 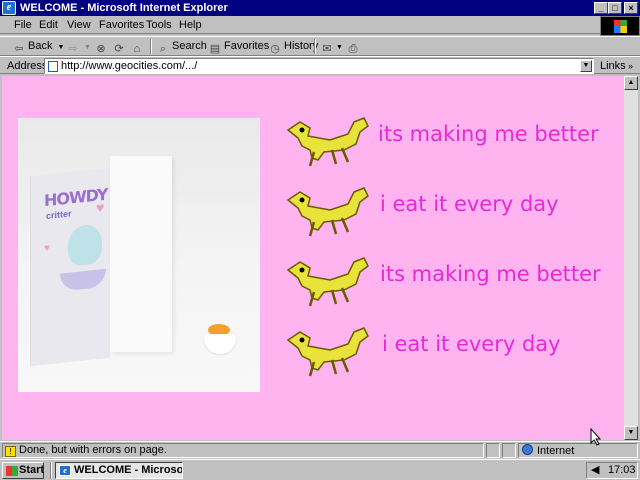 I want to click on forward-button: ⇨ ▼, so click(x=78, y=46).